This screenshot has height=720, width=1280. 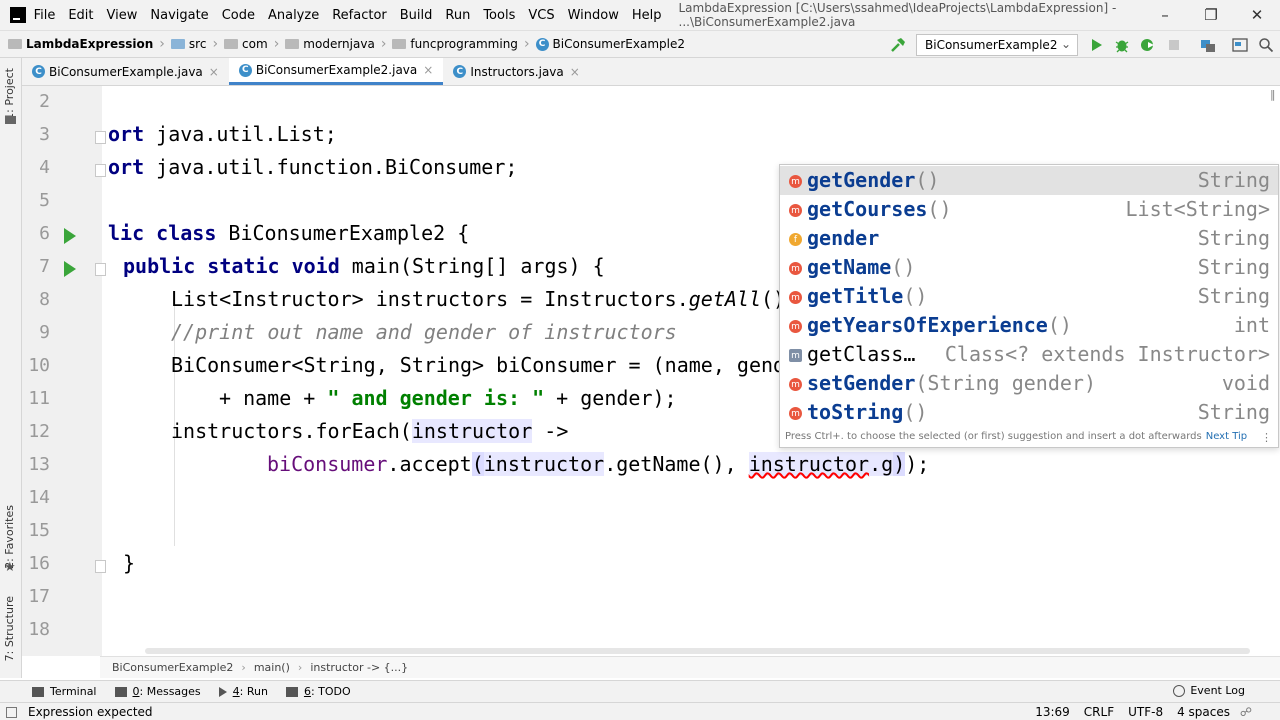 What do you see at coordinates (1246, 712) in the screenshot?
I see `lock-icon: ☍` at bounding box center [1246, 712].